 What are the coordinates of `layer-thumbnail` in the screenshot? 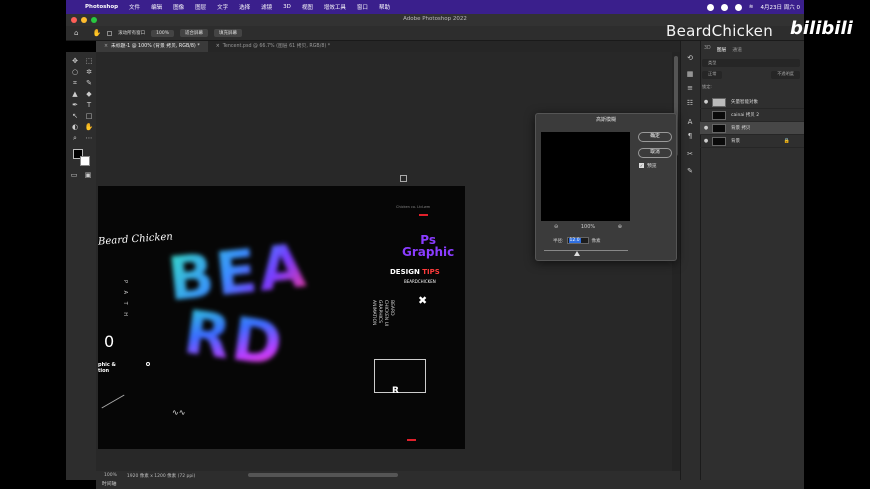 It's located at (719, 115).